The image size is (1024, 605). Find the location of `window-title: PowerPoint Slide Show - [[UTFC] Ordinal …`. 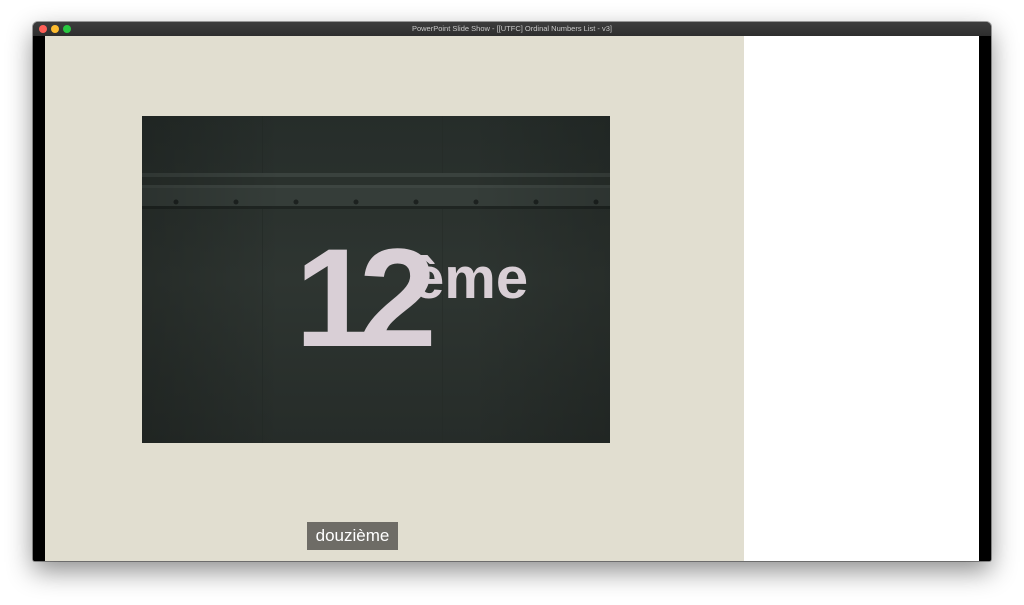

window-title: PowerPoint Slide Show - [[UTFC] Ordinal … is located at coordinates (512, 28).